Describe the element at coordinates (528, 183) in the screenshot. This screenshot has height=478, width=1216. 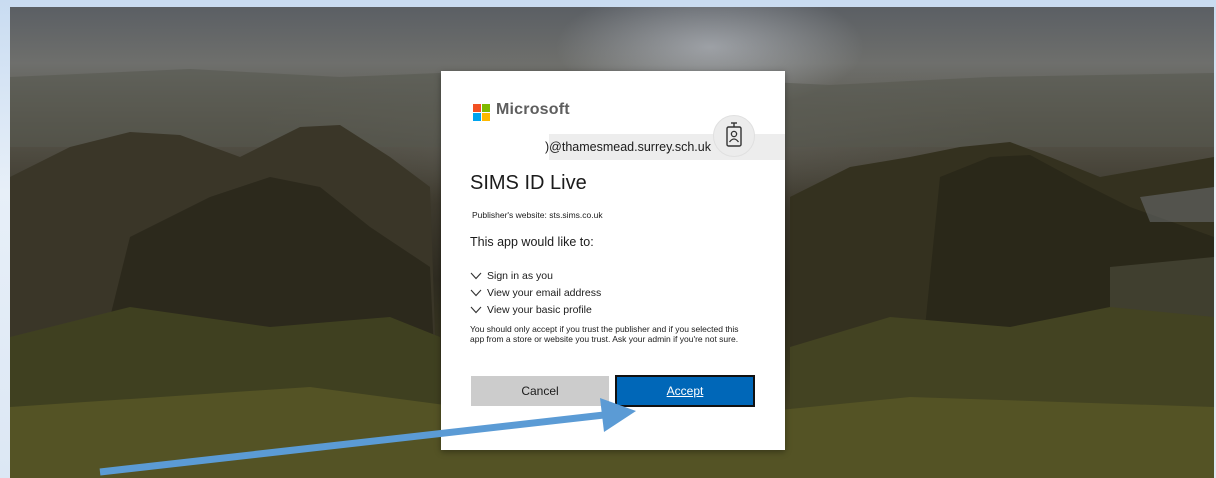
I see `app-title: SIMS ID Live` at that location.